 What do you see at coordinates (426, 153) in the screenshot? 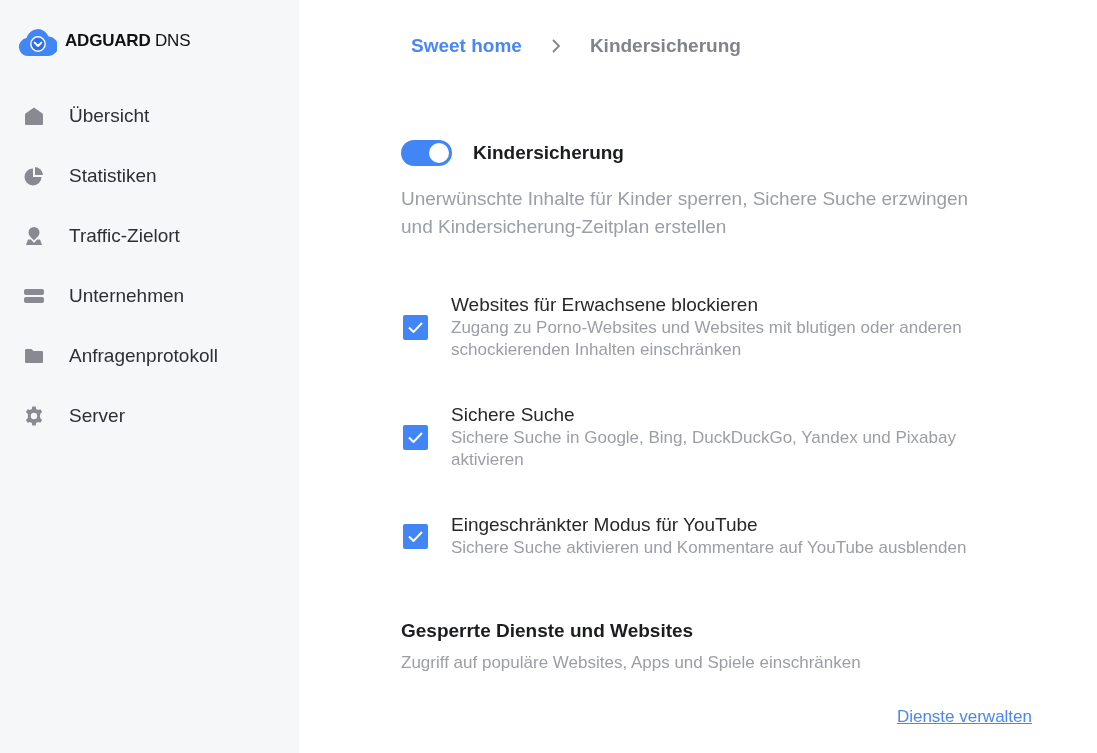
I see `toggle-switch` at bounding box center [426, 153].